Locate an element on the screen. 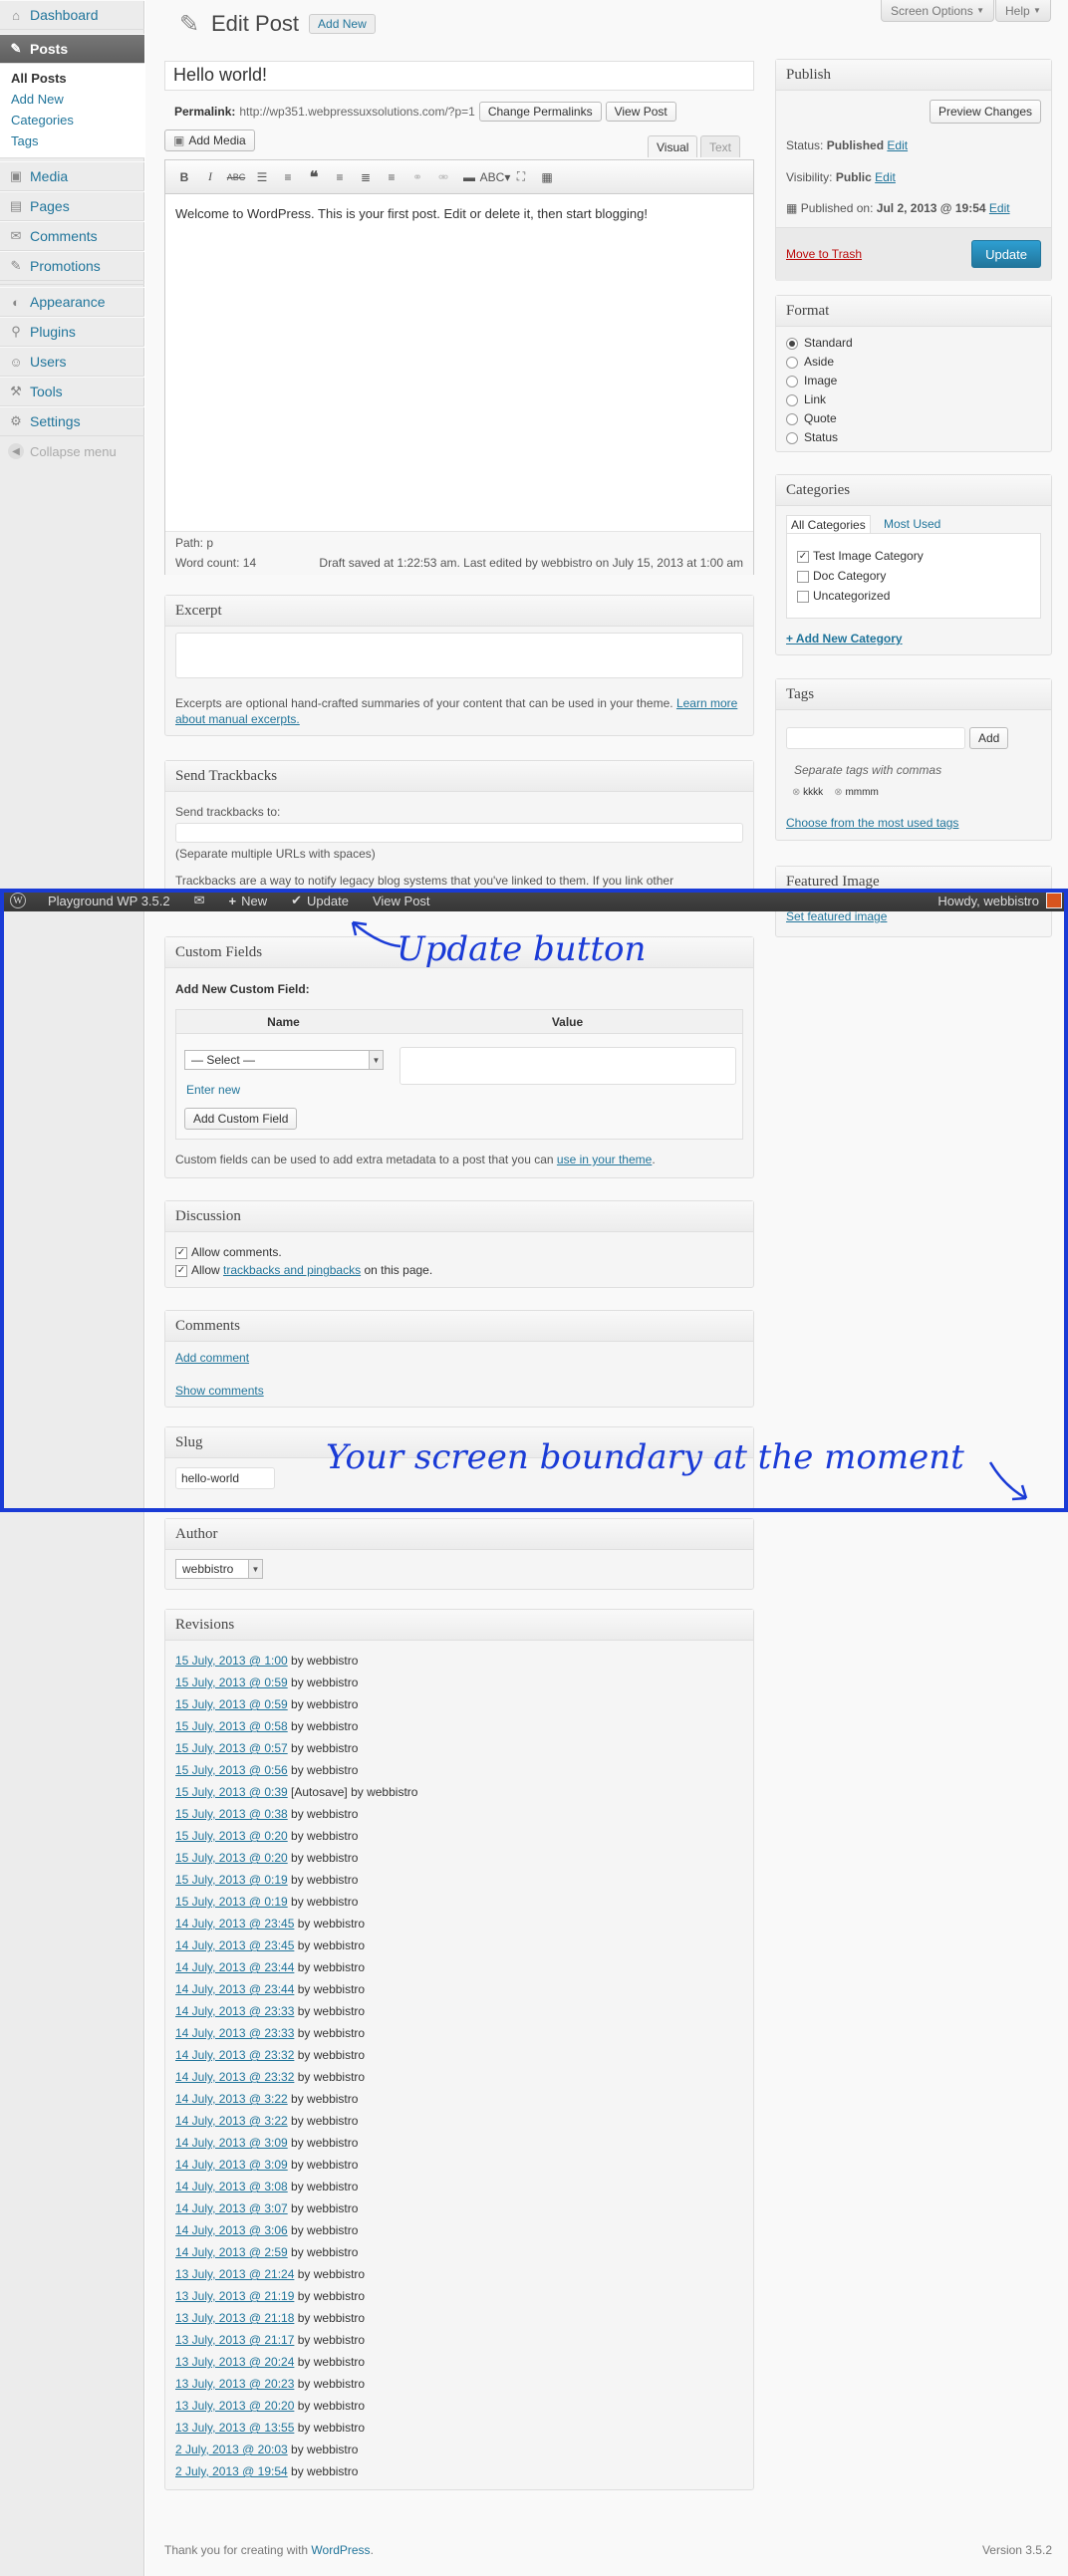 Image resolution: width=1068 pixels, height=2576 pixels. add-custom-field-button: Add Custom Field is located at coordinates (241, 1119).